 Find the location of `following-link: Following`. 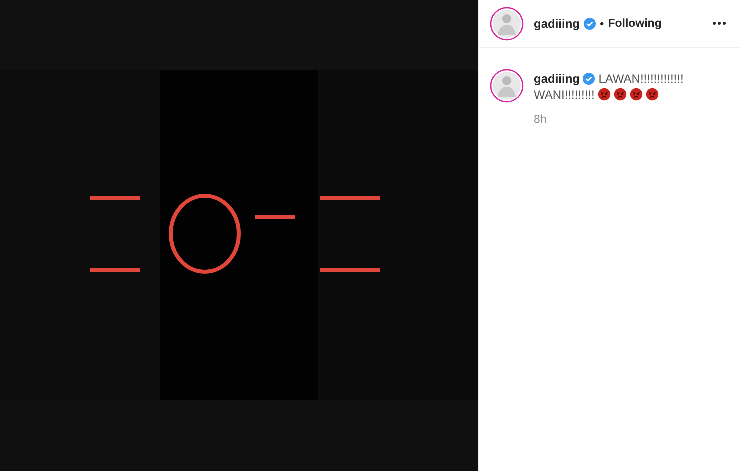

following-link: Following is located at coordinates (635, 24).